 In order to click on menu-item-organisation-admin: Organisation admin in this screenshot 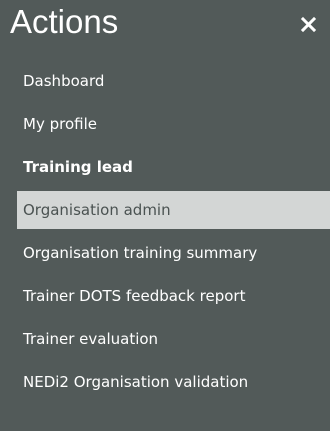, I will do `click(173, 210)`.